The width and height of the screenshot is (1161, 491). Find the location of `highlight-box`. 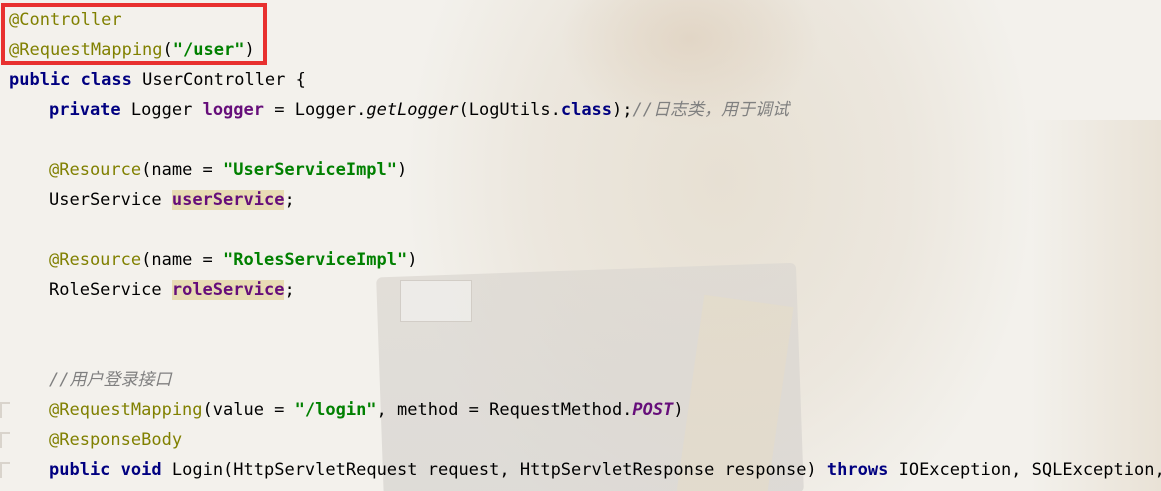

highlight-box is located at coordinates (134, 34).